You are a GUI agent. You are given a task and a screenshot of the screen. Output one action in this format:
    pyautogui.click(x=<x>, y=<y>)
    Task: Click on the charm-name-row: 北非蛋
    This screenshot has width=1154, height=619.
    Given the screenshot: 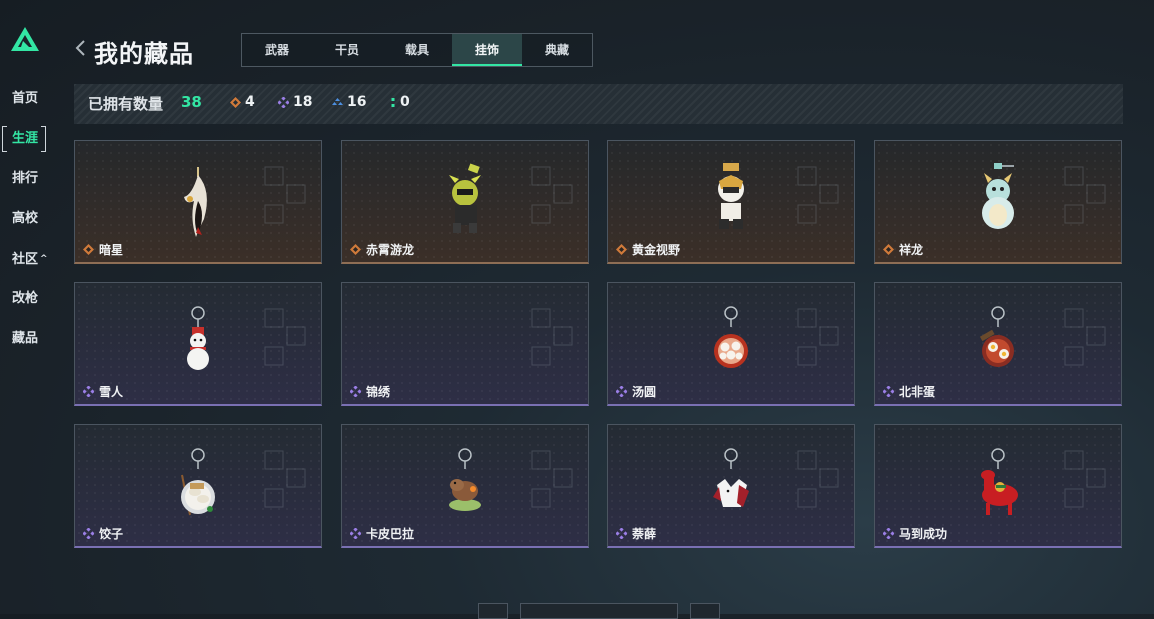 What is the action you would take?
    pyautogui.click(x=909, y=391)
    